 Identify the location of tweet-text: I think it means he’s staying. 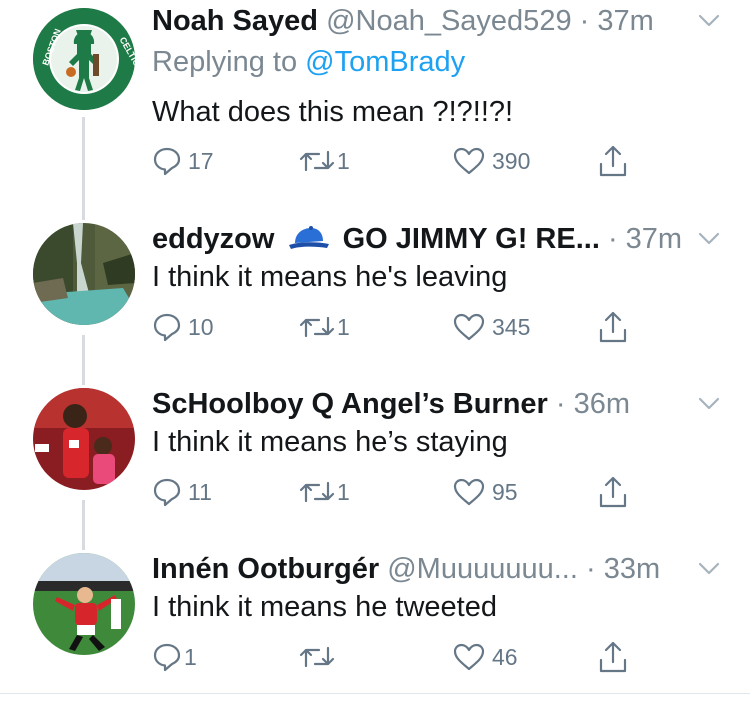
(330, 442).